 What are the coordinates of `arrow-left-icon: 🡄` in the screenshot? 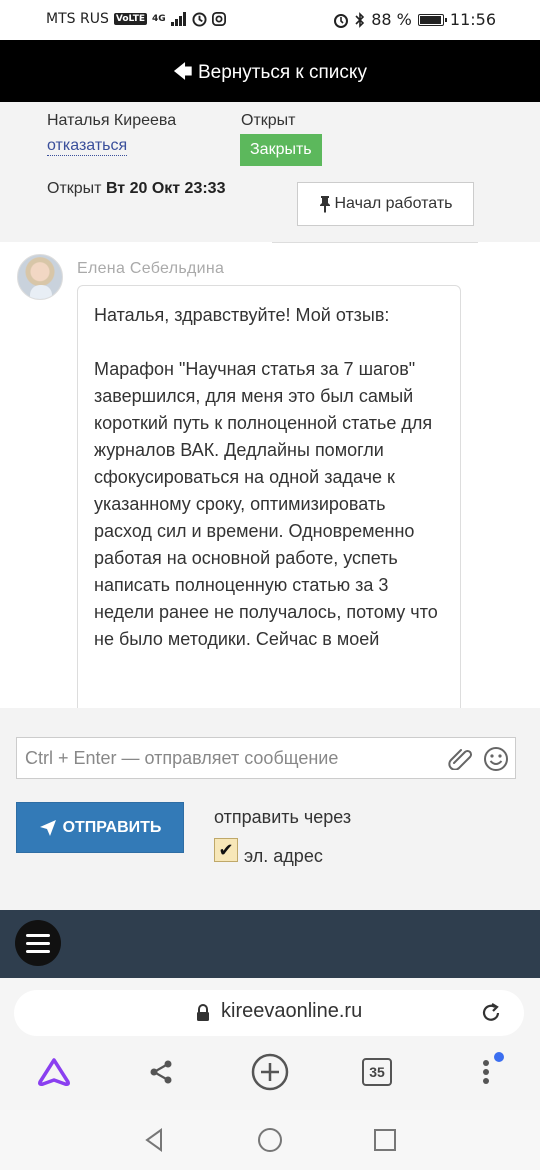 It's located at (183, 72).